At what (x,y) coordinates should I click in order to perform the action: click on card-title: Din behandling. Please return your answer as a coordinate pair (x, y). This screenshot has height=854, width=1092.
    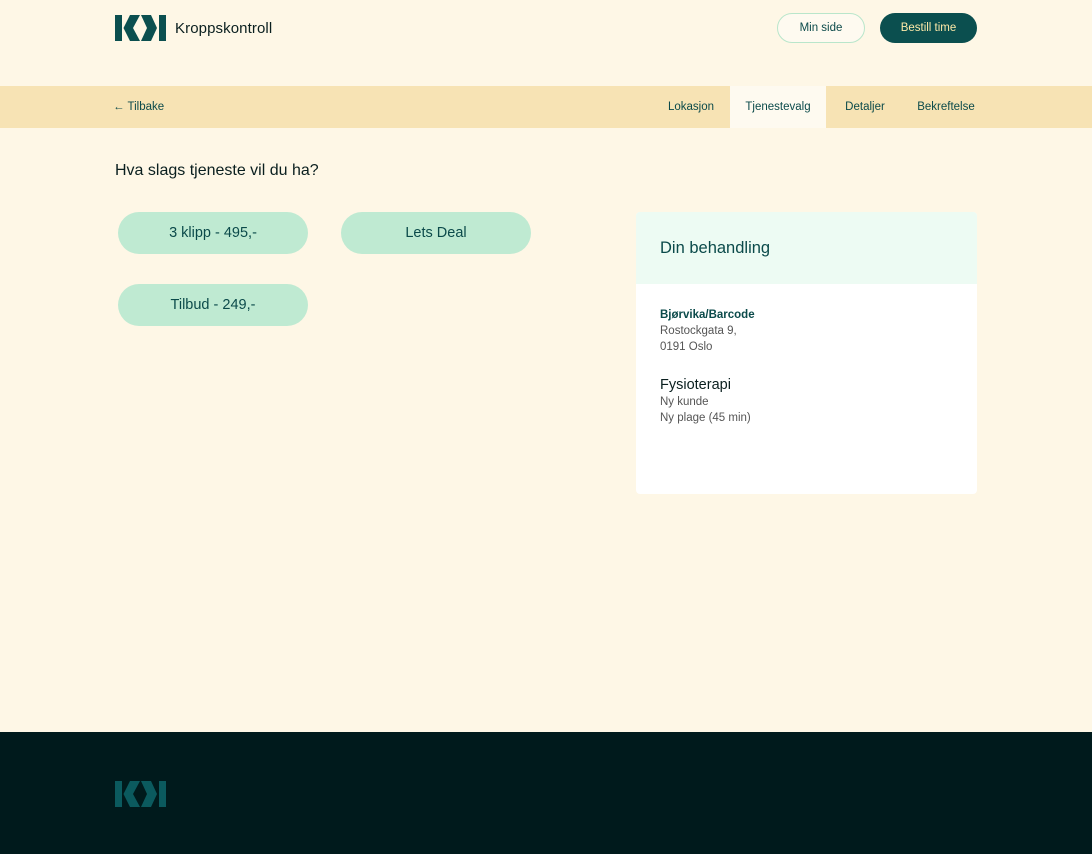
    Looking at the image, I should click on (715, 247).